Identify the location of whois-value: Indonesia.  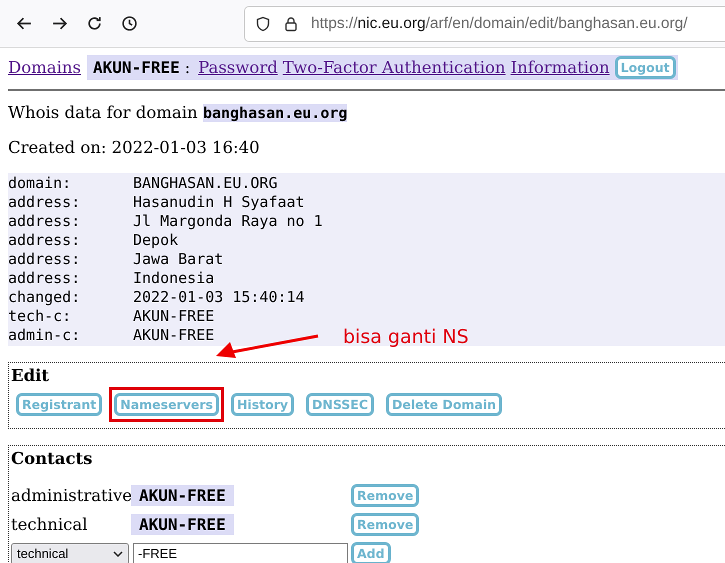
(173, 278).